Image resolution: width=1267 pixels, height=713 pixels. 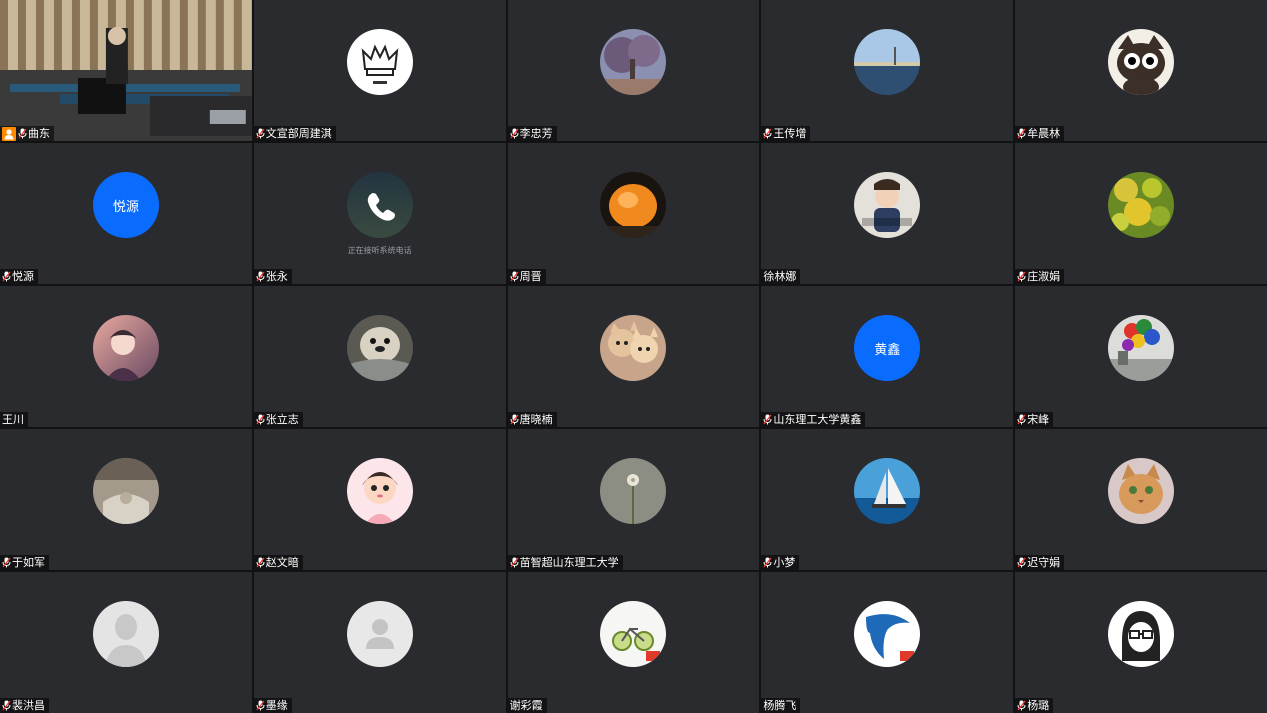 What do you see at coordinates (1044, 276) in the screenshot?
I see `participant-name: 庄淑娟` at bounding box center [1044, 276].